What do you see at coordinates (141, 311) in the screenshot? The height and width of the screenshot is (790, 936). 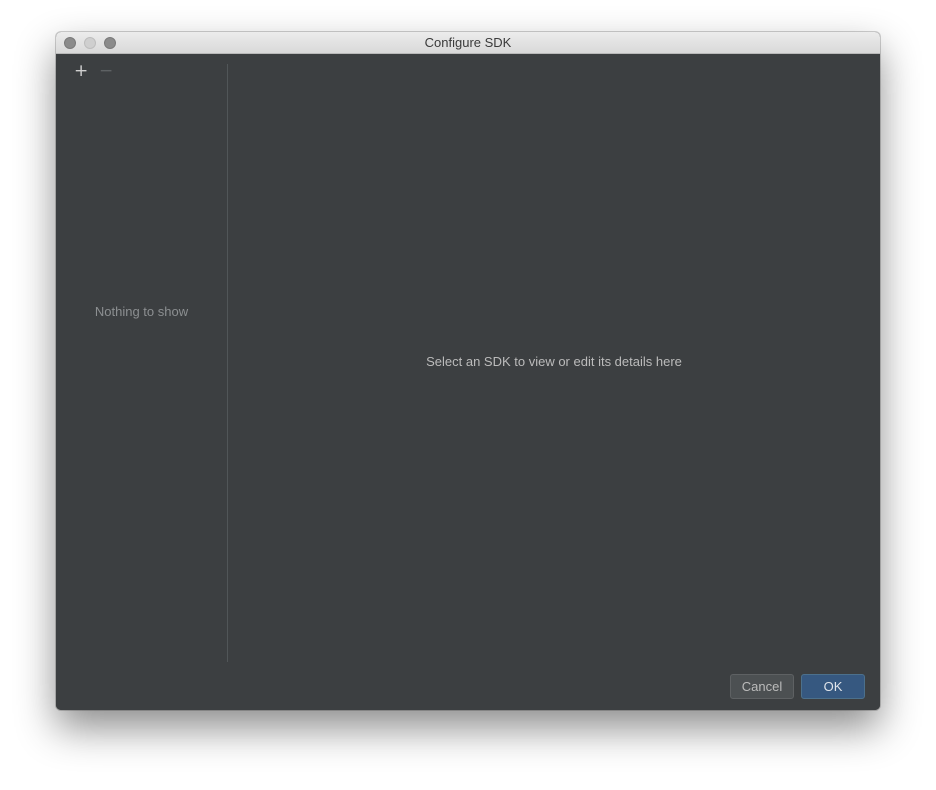 I see `sdk-list-empty-text: Nothing to show` at bounding box center [141, 311].